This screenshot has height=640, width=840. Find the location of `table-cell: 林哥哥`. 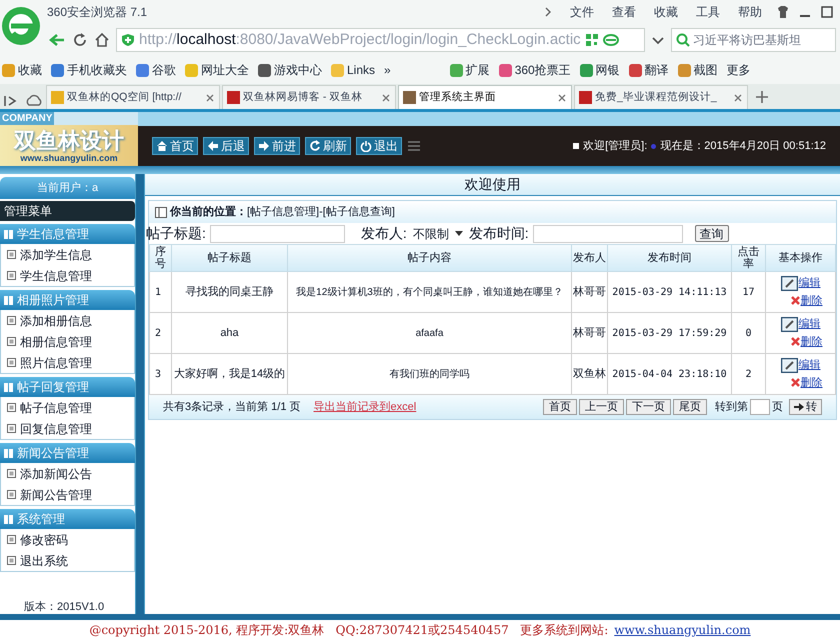

table-cell: 林哥哥 is located at coordinates (590, 333).